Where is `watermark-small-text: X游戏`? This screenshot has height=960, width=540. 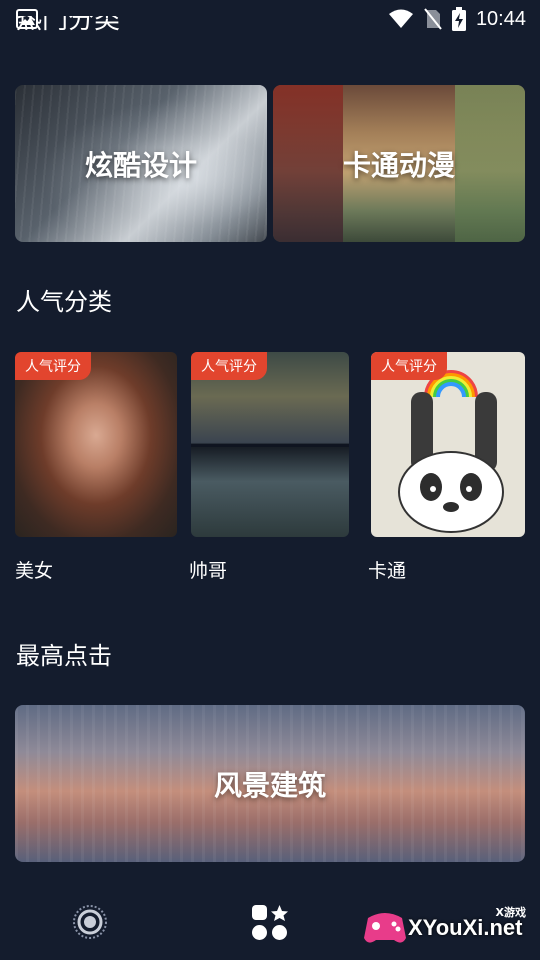 watermark-small-text: X游戏 is located at coordinates (510, 912).